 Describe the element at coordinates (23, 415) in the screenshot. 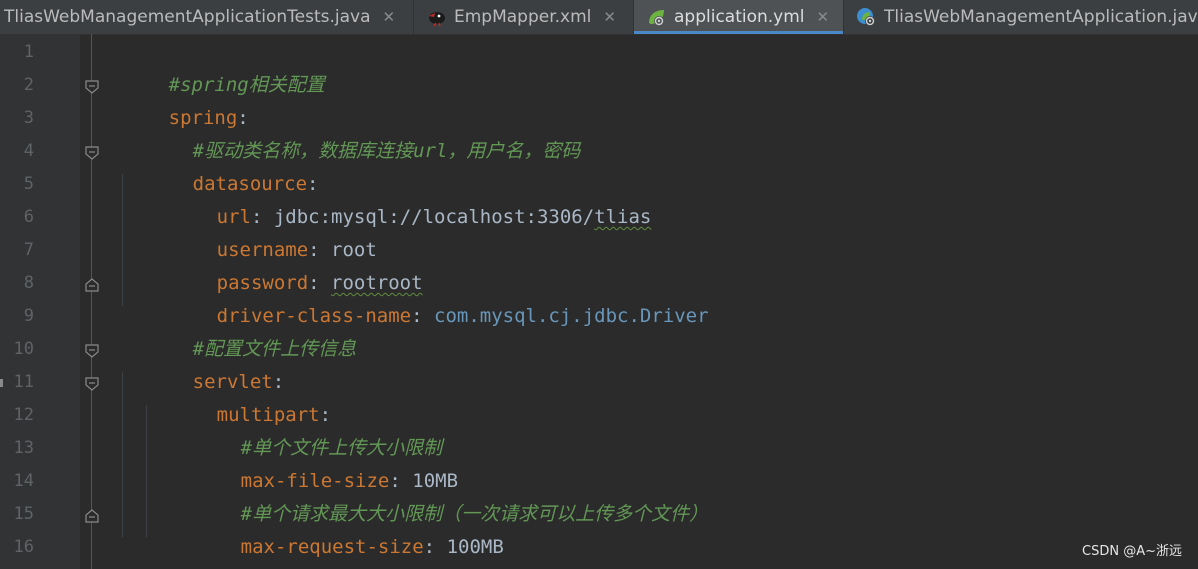

I see `line-number: 12` at that location.